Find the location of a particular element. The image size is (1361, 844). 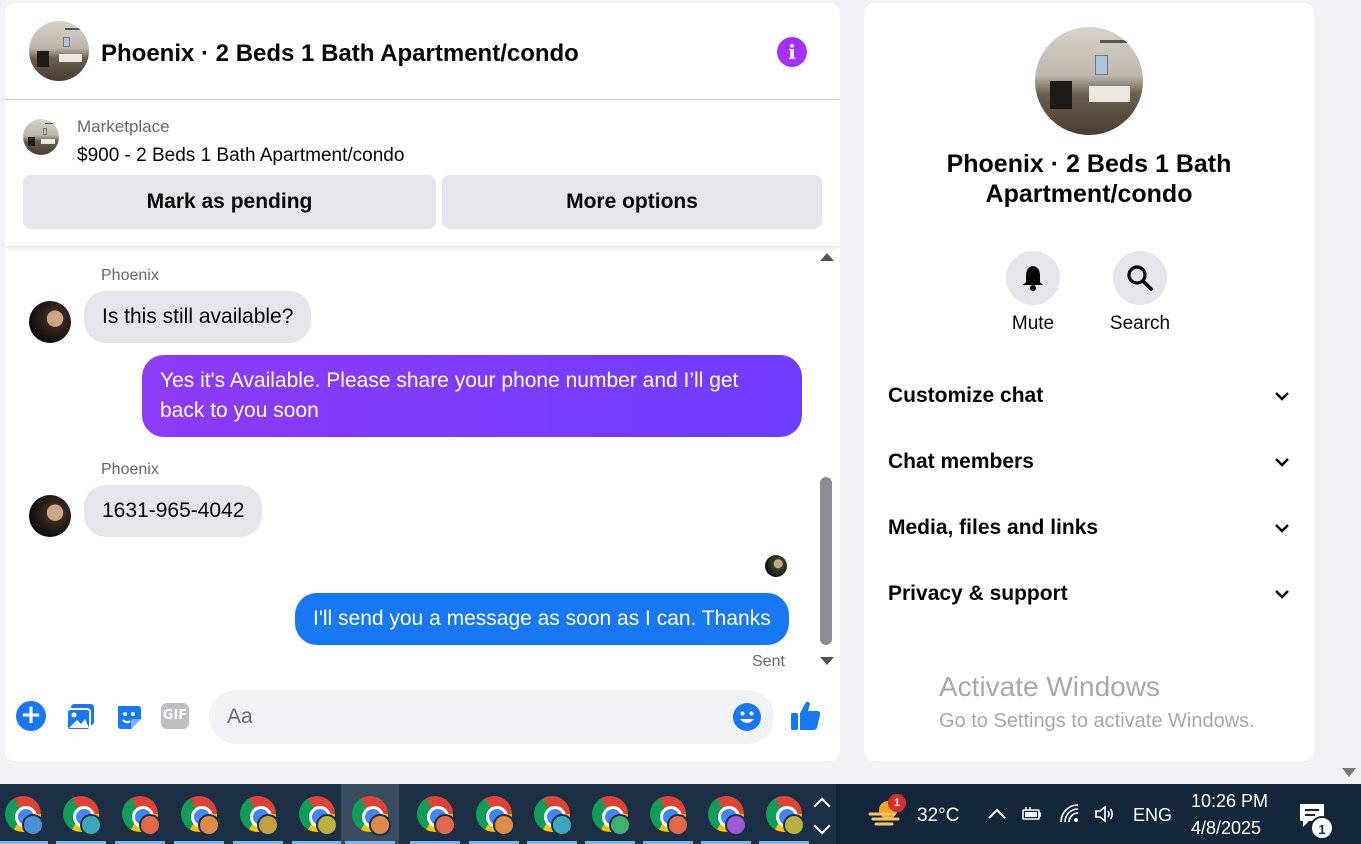

notification-count-badge: 1 is located at coordinates (1322, 828).